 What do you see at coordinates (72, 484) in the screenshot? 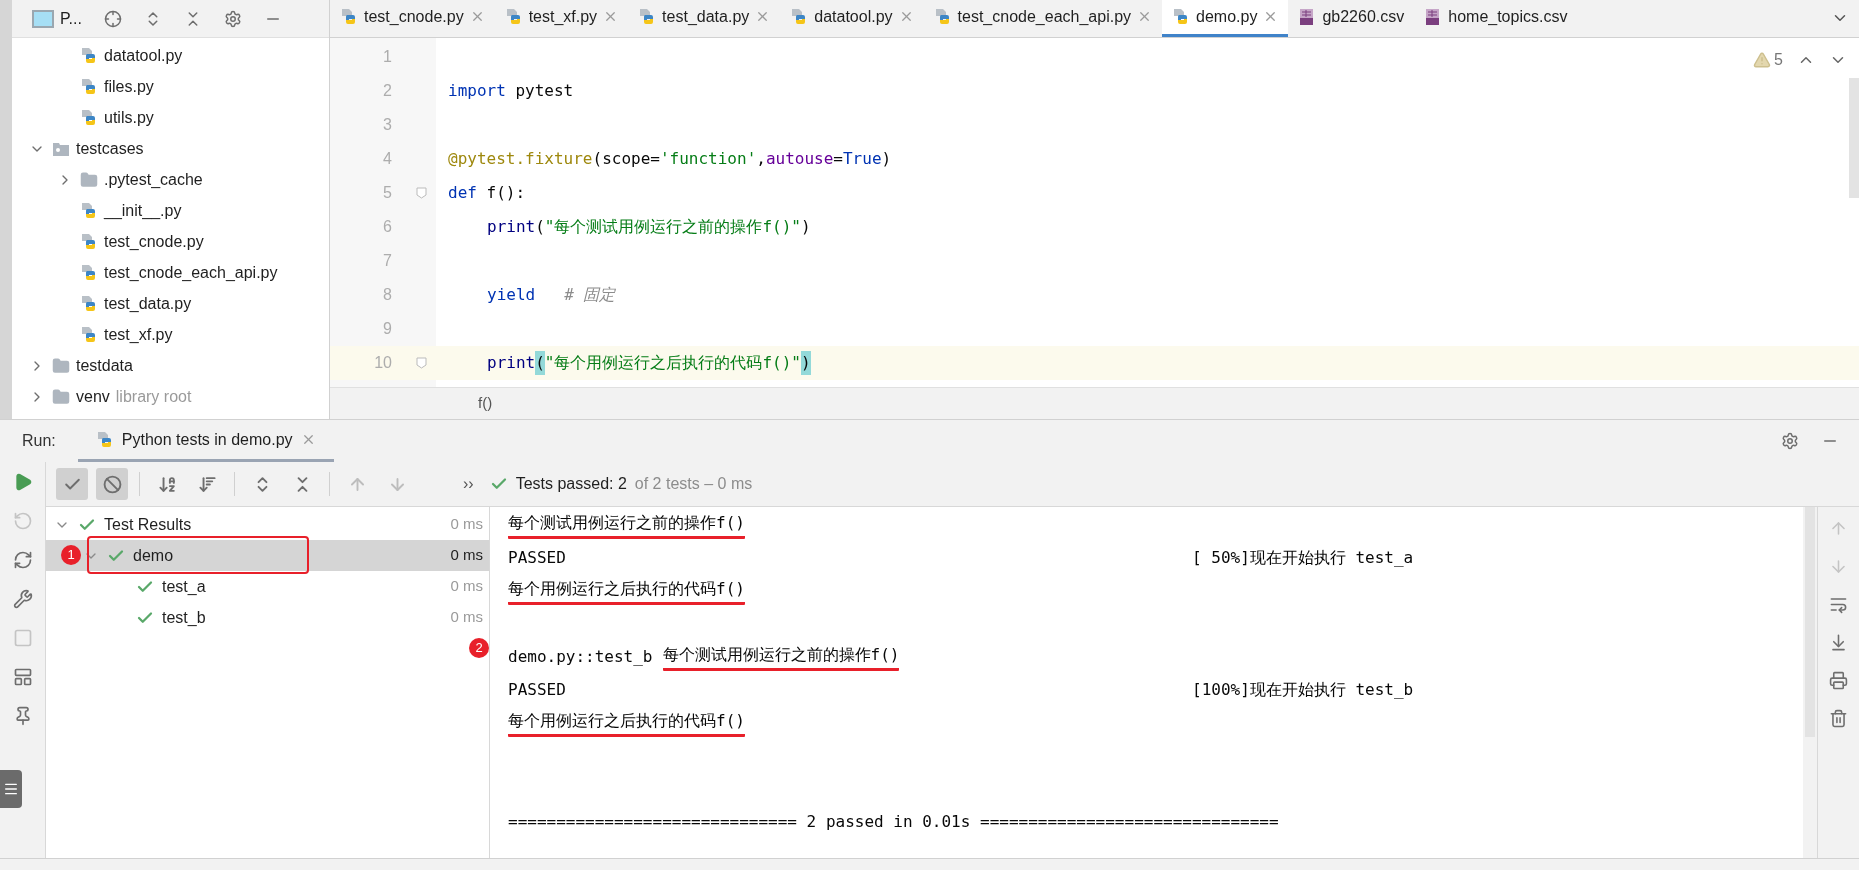
I see `check-toggle` at bounding box center [72, 484].